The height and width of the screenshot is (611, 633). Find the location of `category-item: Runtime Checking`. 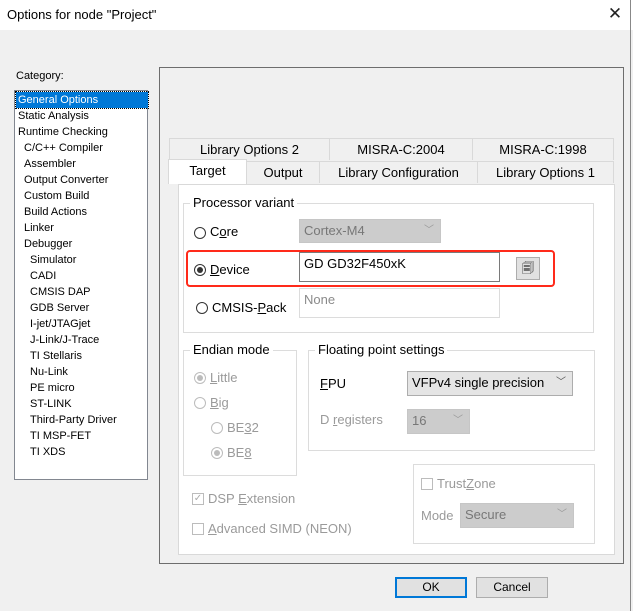

category-item: Runtime Checking is located at coordinates (62, 132).